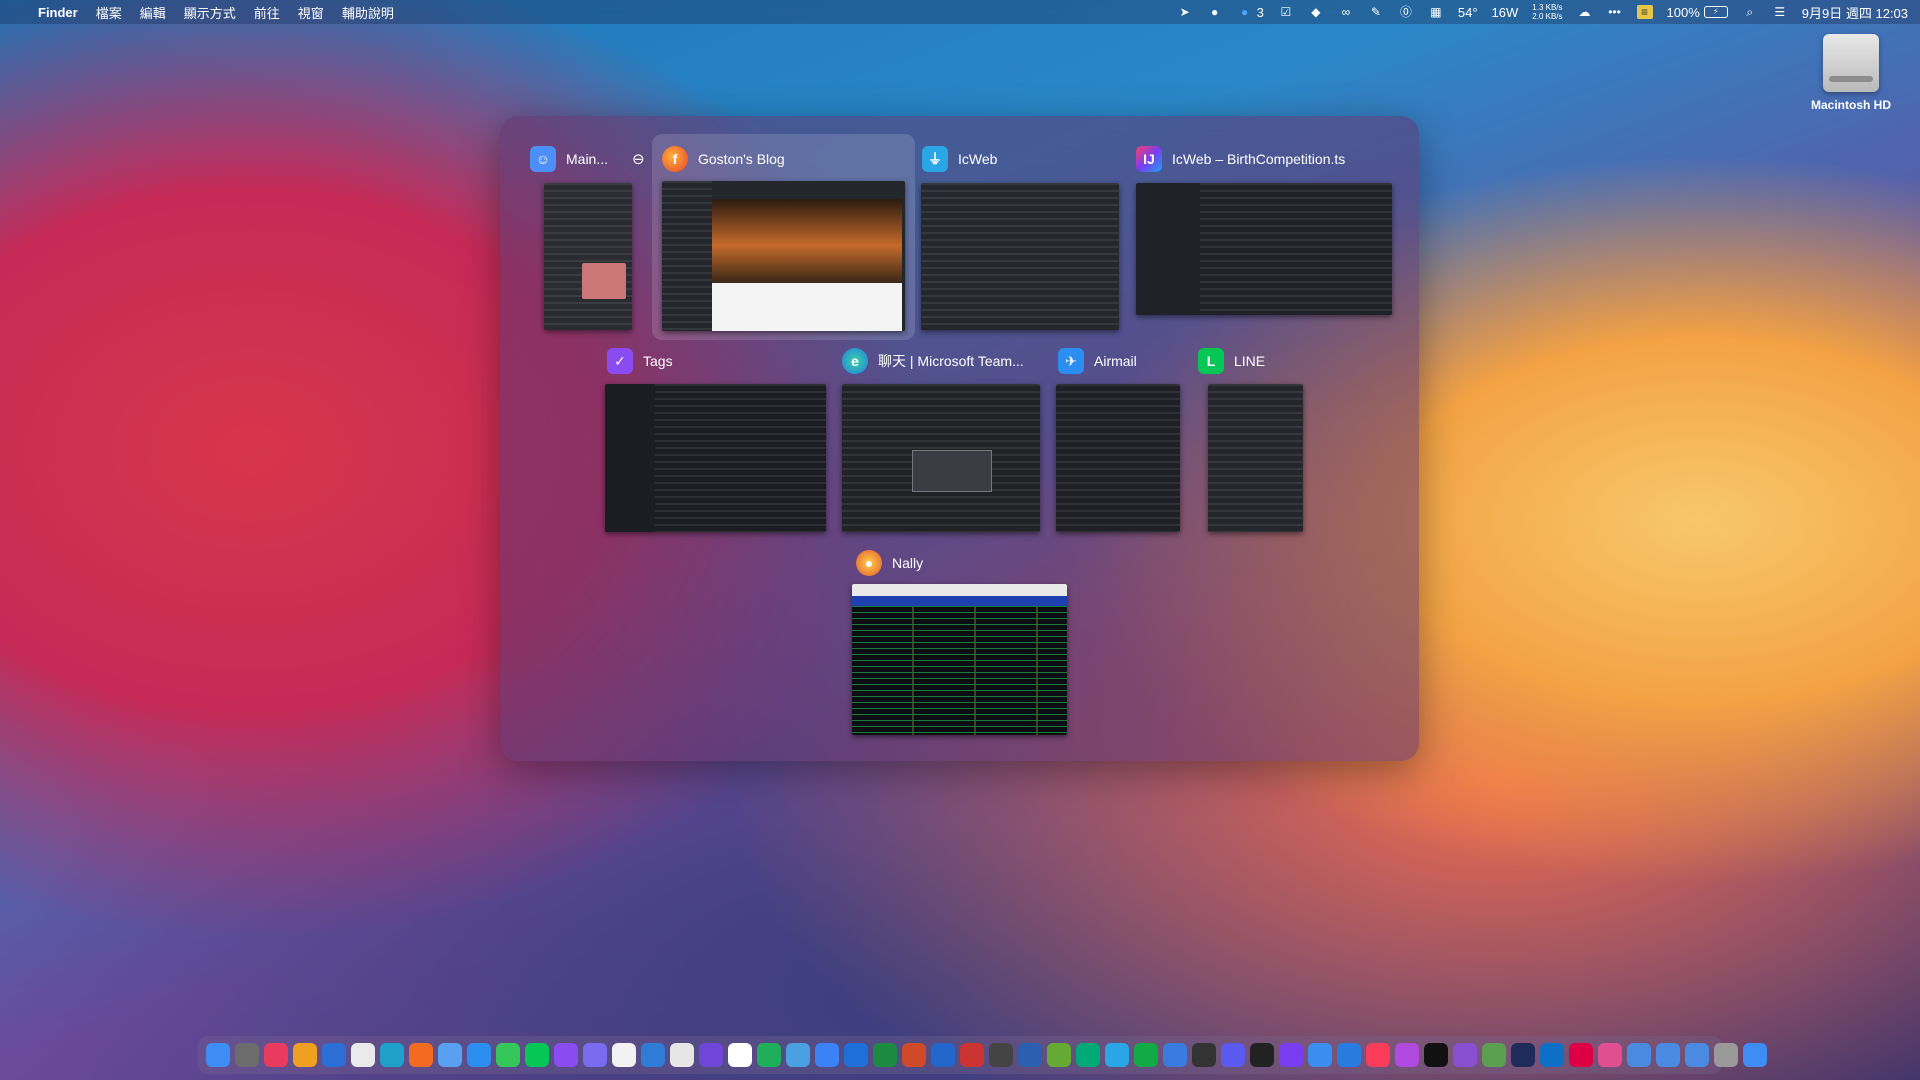 The height and width of the screenshot is (1080, 1920). I want to click on menu-window: 視窗, so click(311, 12).